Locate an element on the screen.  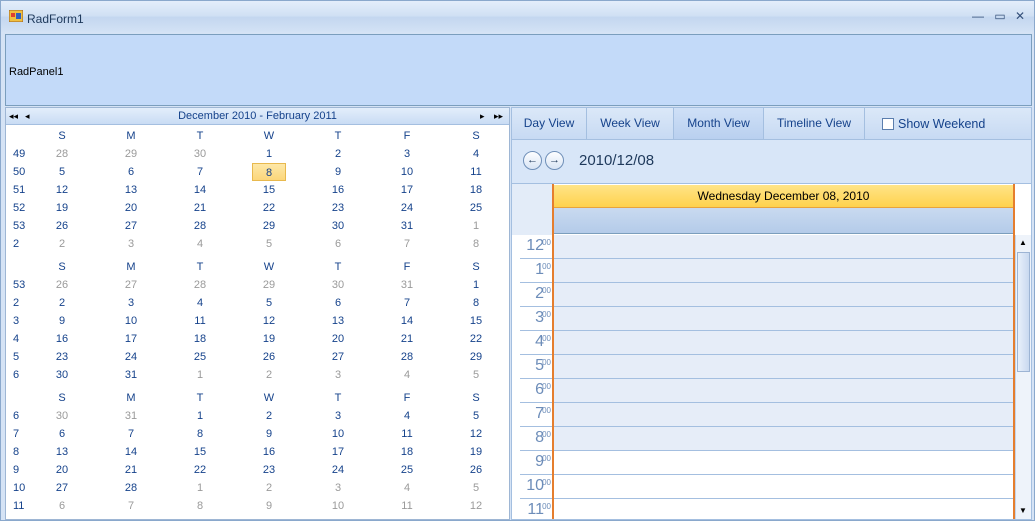
calendar-day: 29 is located at coordinates (131, 154).